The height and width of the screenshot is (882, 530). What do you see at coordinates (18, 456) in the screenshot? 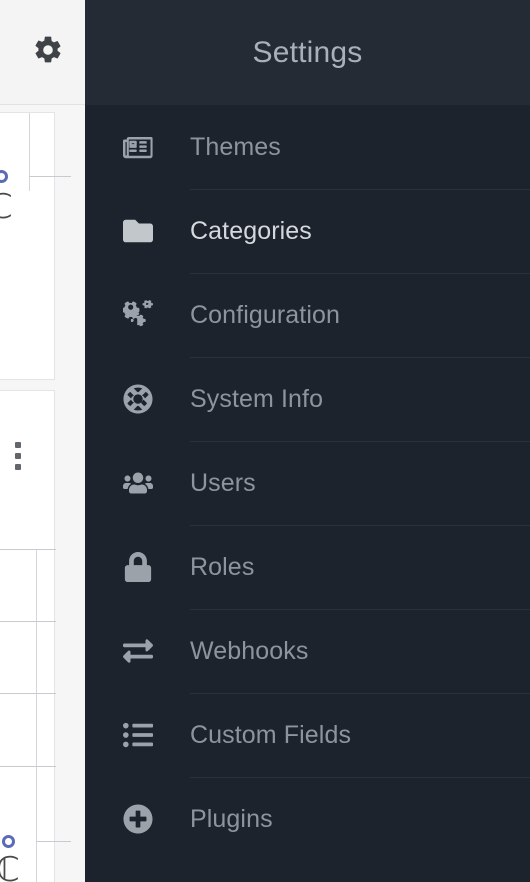
I see `kebab-menu-icon` at bounding box center [18, 456].